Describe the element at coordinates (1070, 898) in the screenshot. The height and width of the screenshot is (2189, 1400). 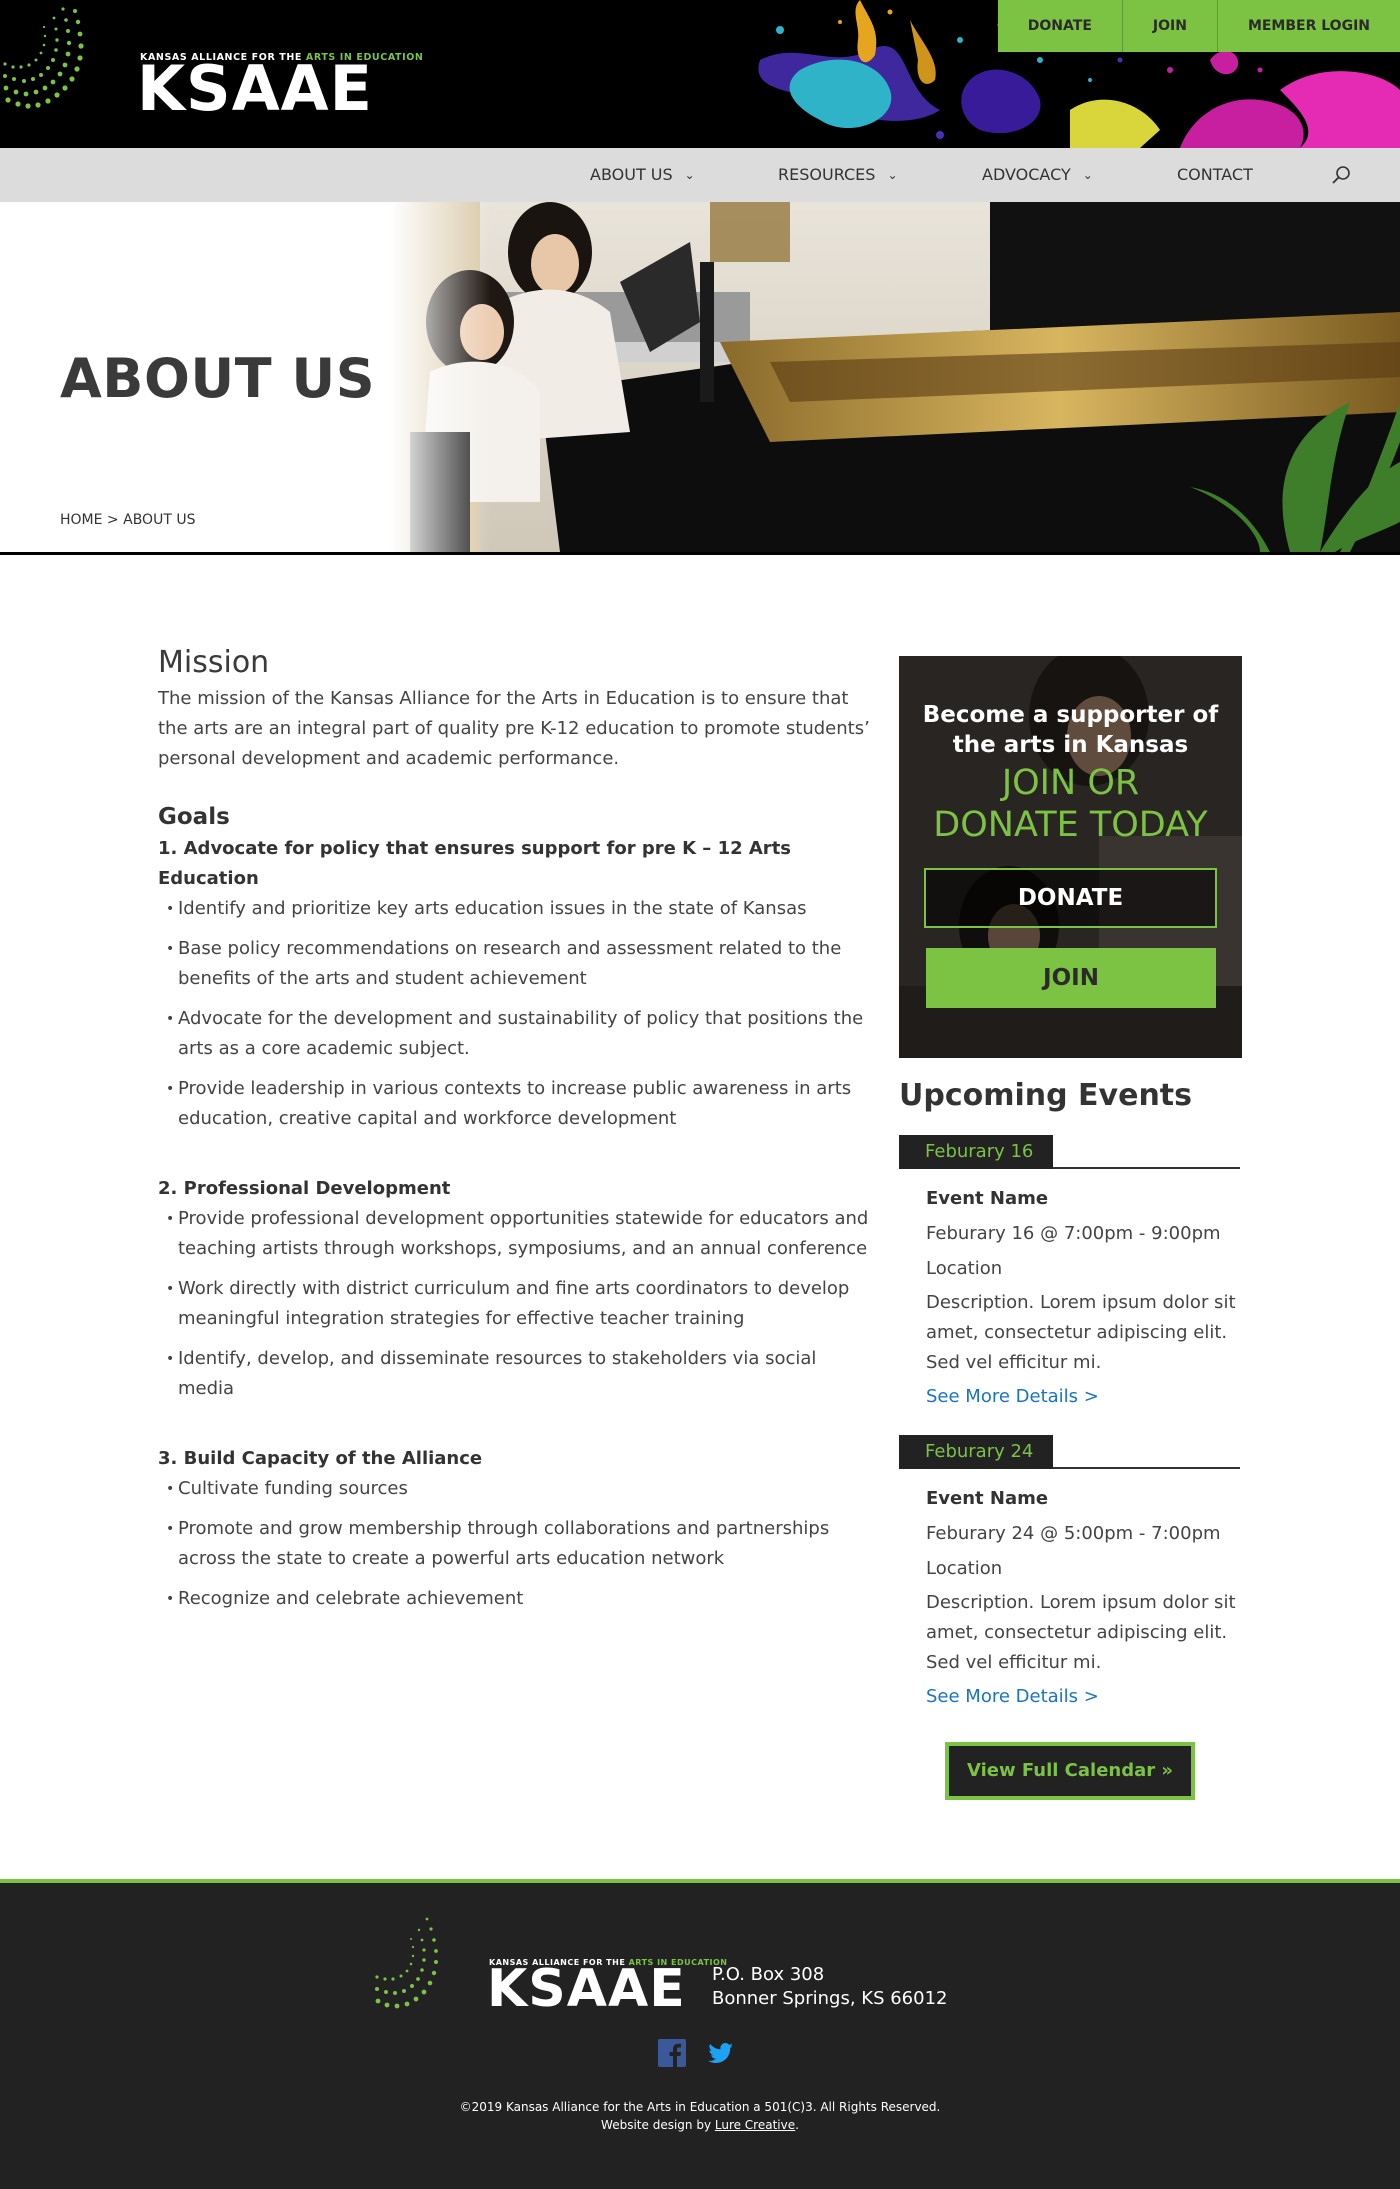
I see `donate-button: DONATE` at that location.